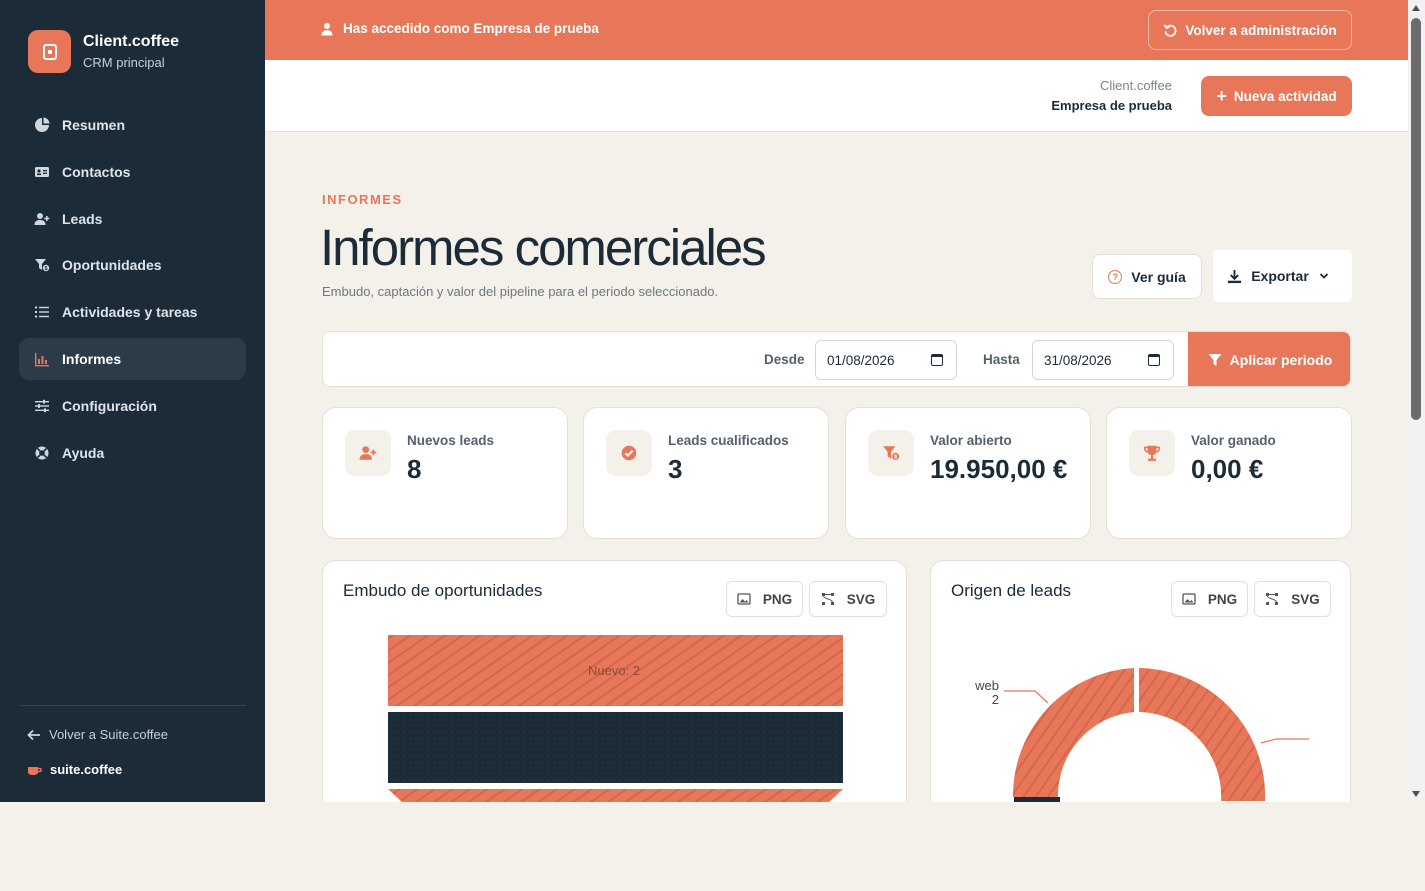 The height and width of the screenshot is (891, 1425). What do you see at coordinates (131, 41) in the screenshot?
I see `brand-name: Client.coffee` at bounding box center [131, 41].